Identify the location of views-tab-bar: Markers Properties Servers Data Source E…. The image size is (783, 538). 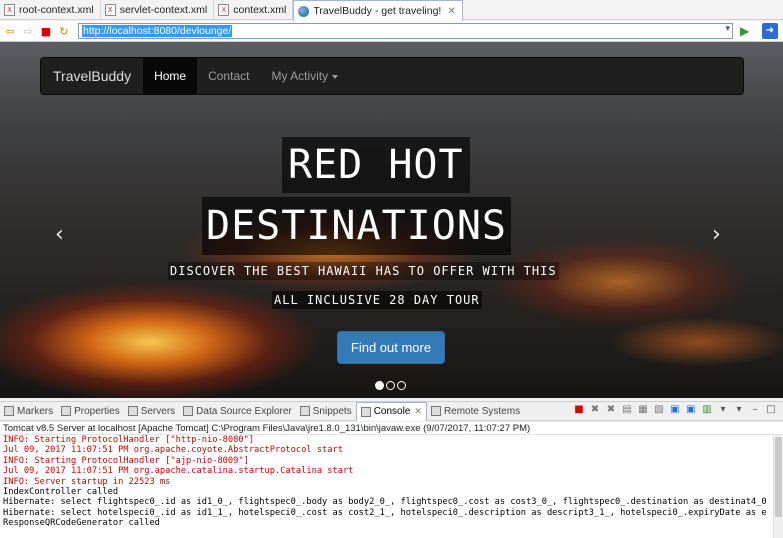
(391, 411).